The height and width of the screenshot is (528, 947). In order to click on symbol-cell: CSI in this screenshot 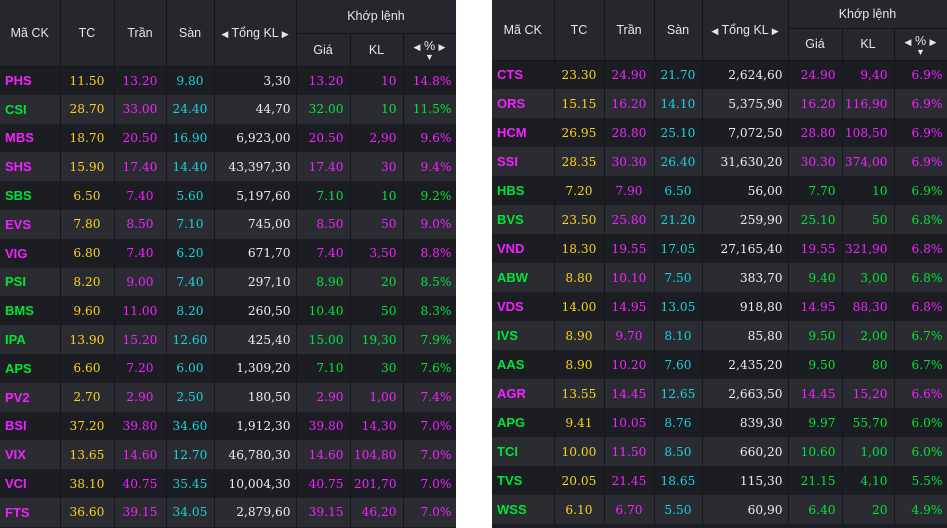, I will do `click(30, 109)`.